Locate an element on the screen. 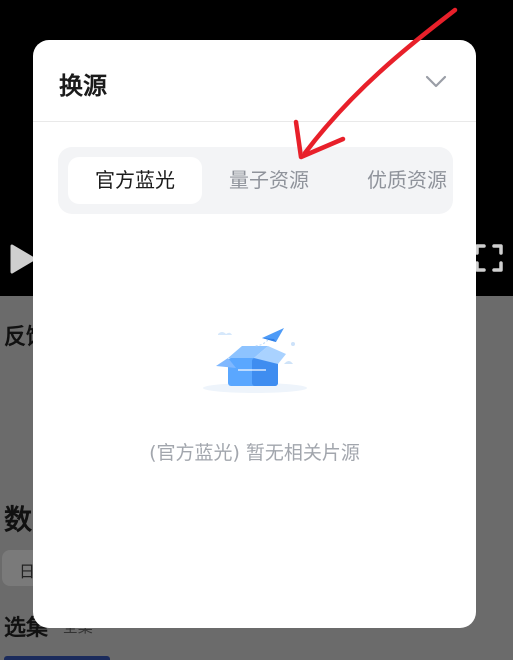 Image resolution: width=513 pixels, height=660 pixels. modal-title: 换源 is located at coordinates (83, 86).